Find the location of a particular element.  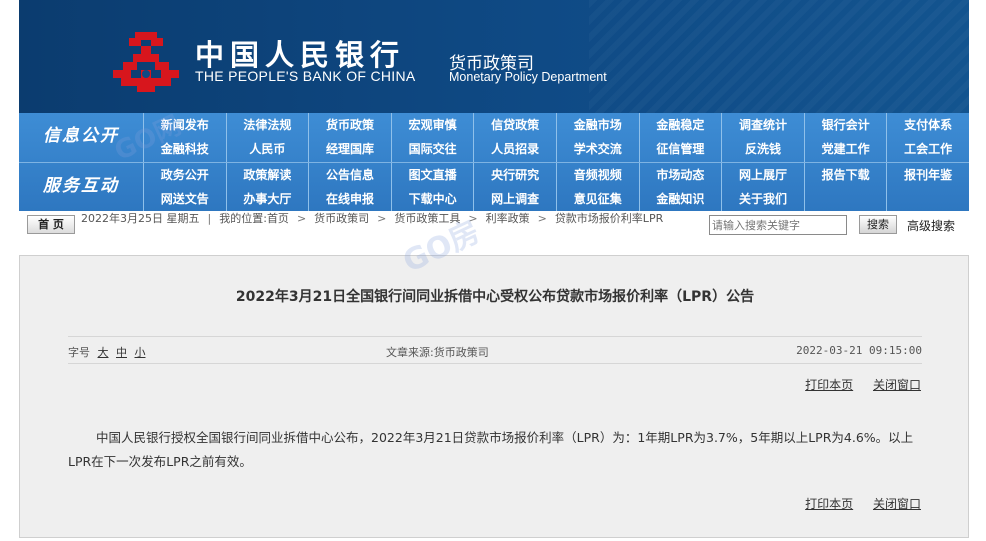

breadcrumb-home: 首页 is located at coordinates (278, 218).